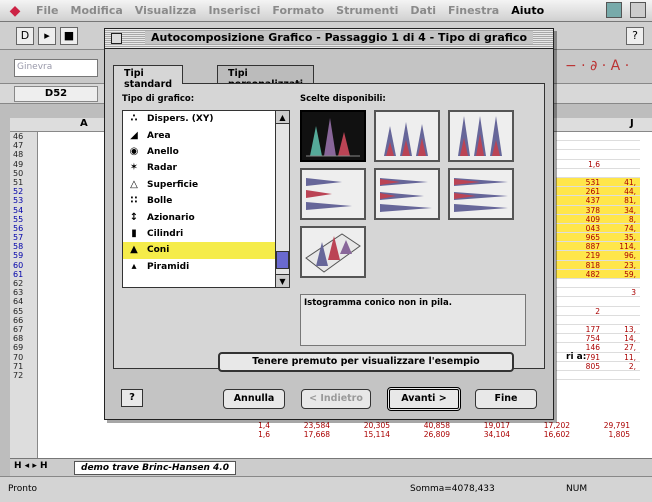 This screenshot has width=652, height=502. I want to click on row-header: 46, so click(23, 136).